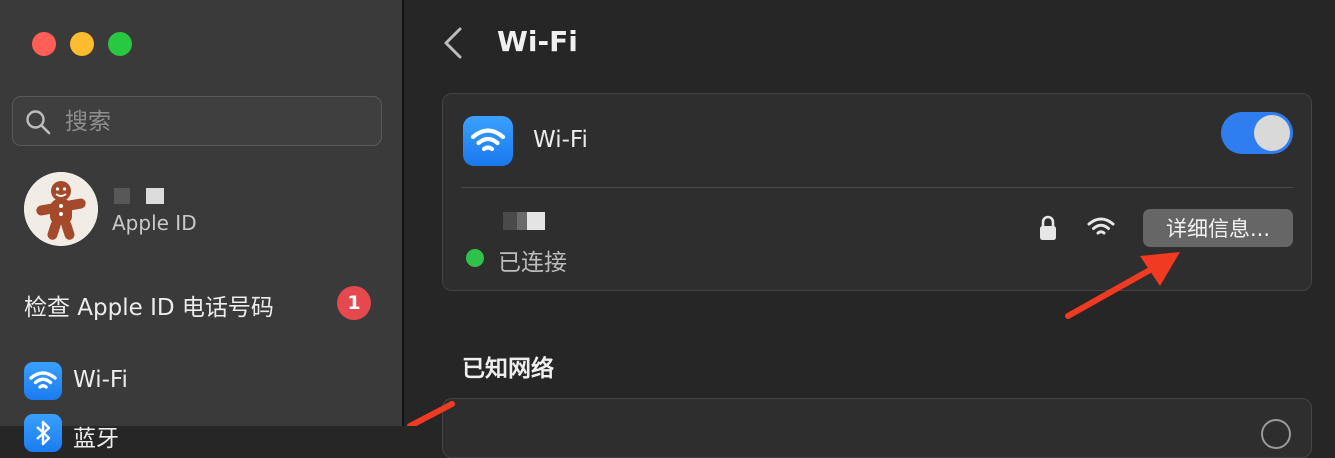 The image size is (1335, 458). Describe the element at coordinates (38, 122) in the screenshot. I see `search-icon` at that location.